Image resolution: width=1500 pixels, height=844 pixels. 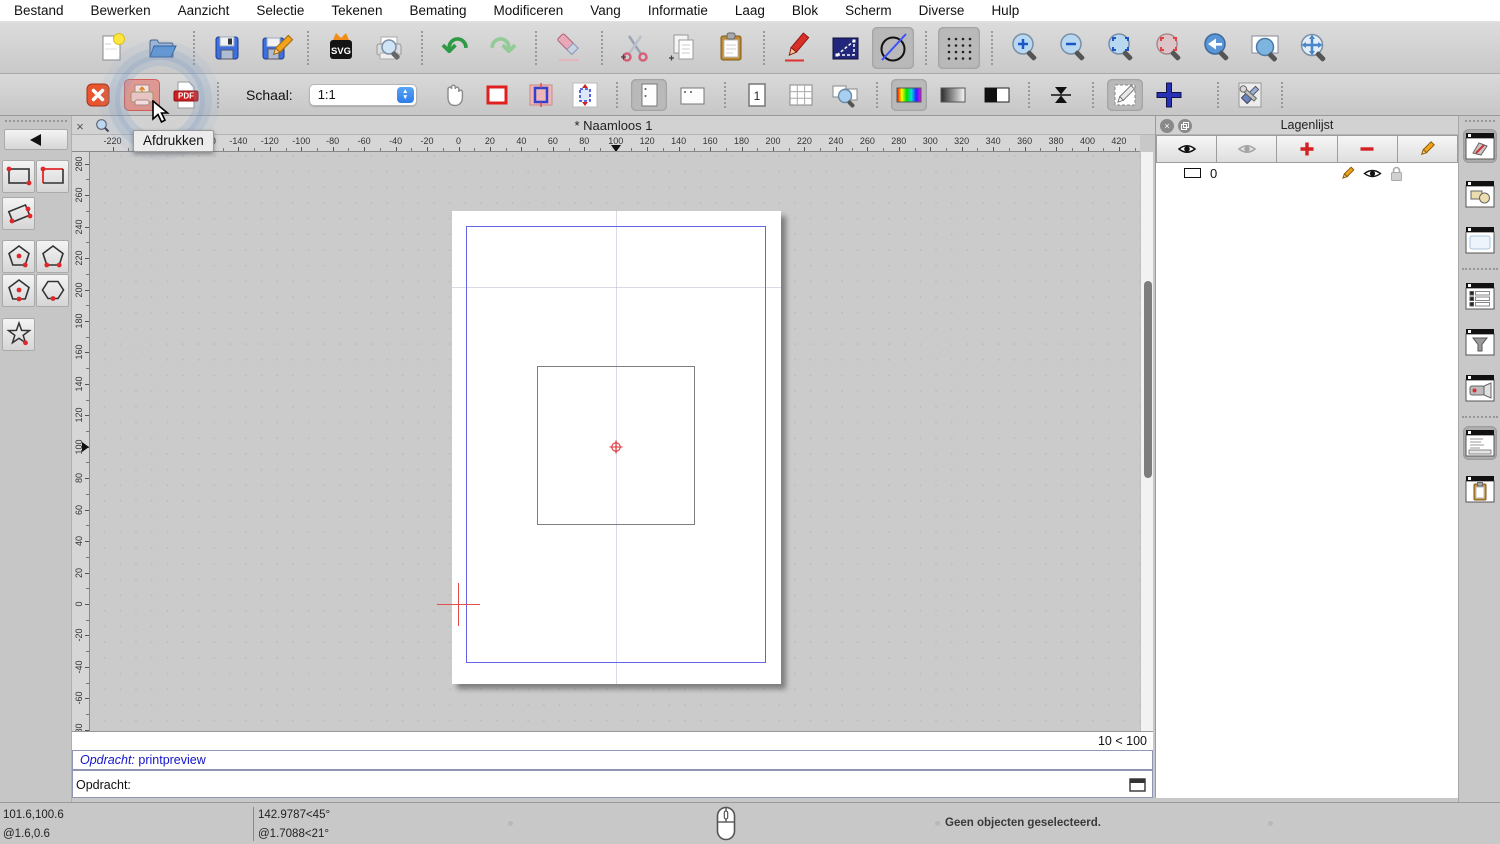 What do you see at coordinates (1480, 240) in the screenshot?
I see `properties-panel-toggle` at bounding box center [1480, 240].